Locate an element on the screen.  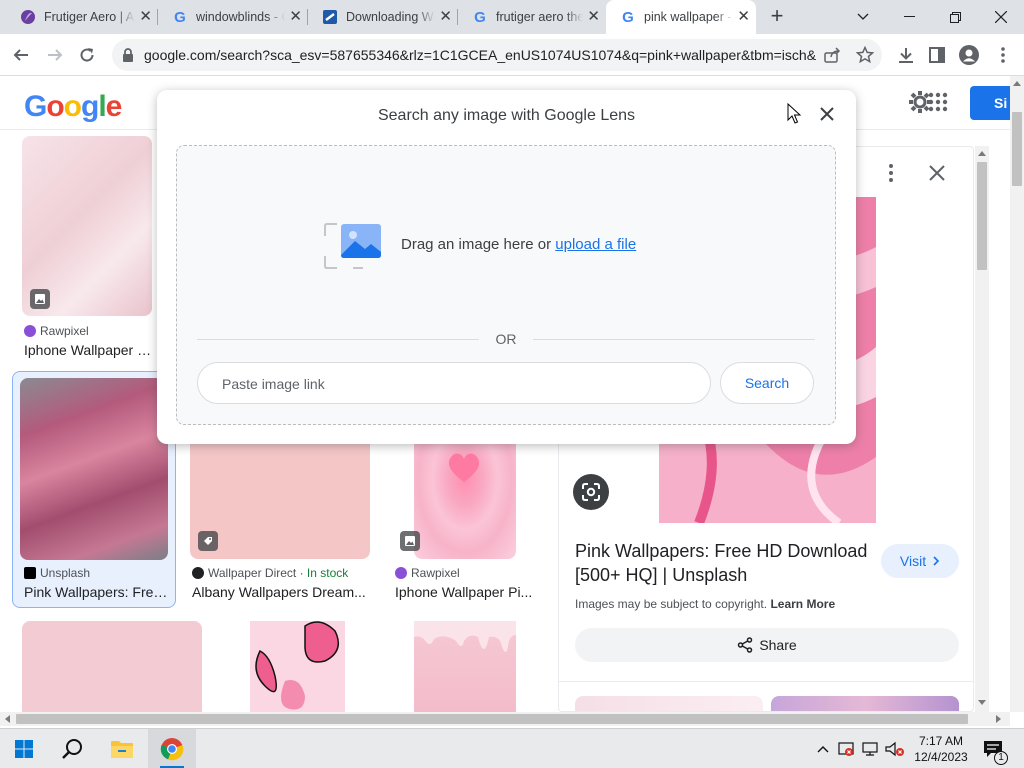
pink-blobs-graphic is located at coordinates (297, 665).